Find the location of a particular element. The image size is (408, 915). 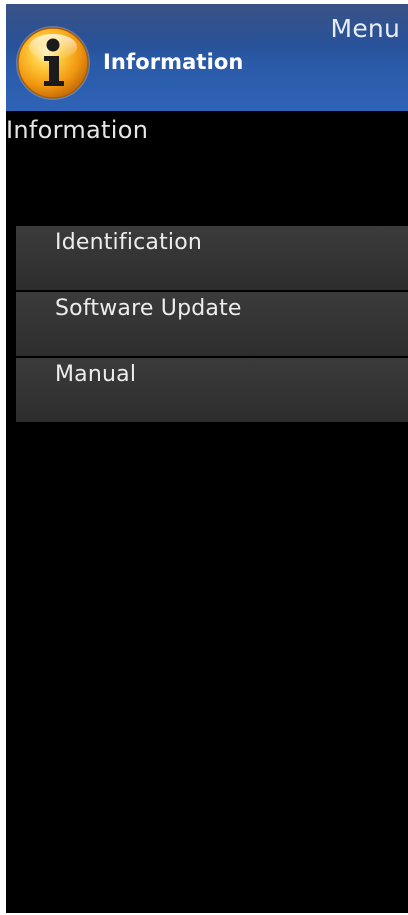

section-title: Information is located at coordinates (77, 130).